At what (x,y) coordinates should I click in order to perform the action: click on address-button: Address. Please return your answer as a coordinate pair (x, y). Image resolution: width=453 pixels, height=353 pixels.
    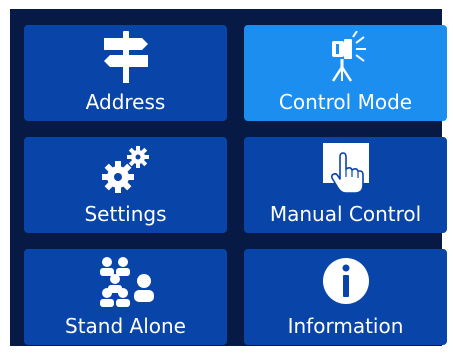
    Looking at the image, I should click on (125, 73).